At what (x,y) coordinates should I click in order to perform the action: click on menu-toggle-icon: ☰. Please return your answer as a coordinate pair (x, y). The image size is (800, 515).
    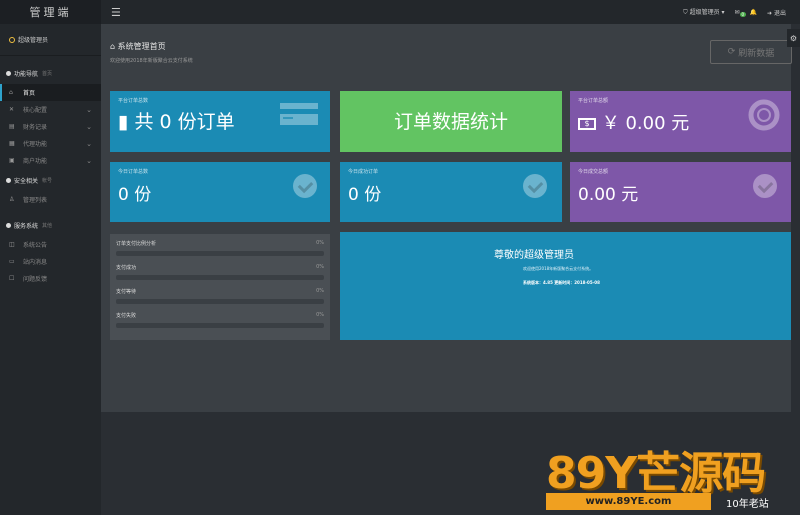
    Looking at the image, I should click on (116, 12).